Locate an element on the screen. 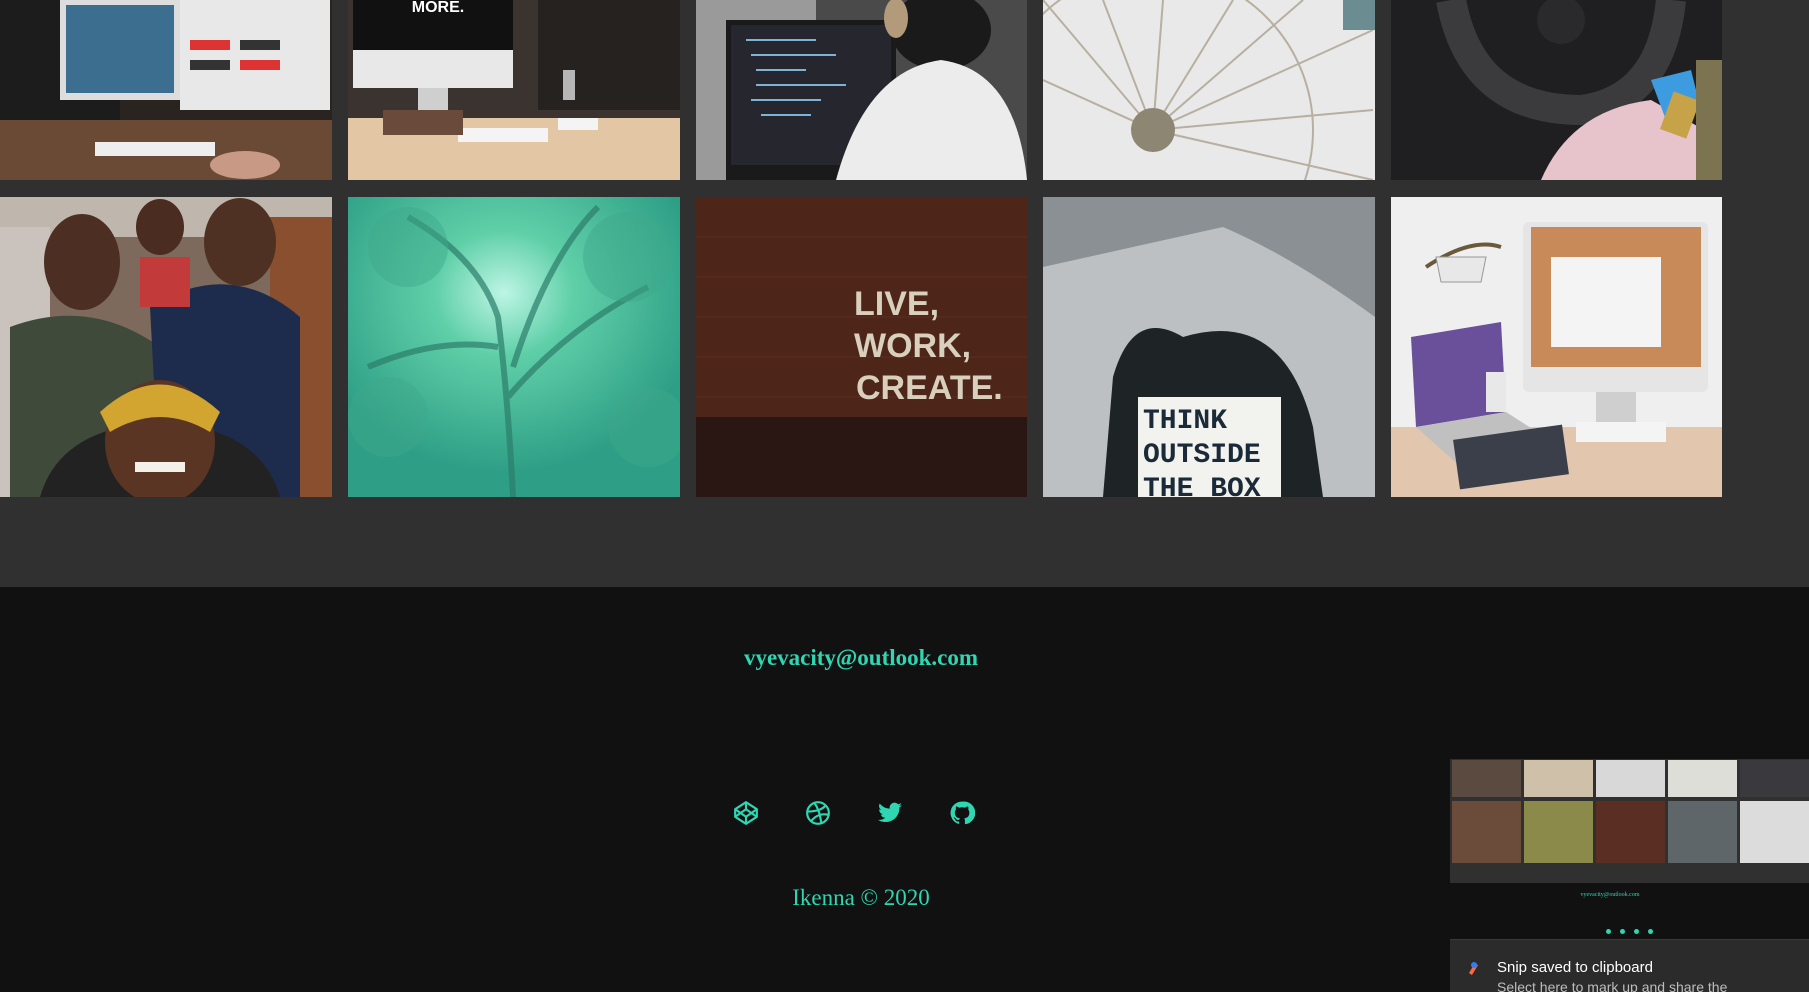 The image size is (1809, 992). snip-preview-gallery is located at coordinates (1629, 821).